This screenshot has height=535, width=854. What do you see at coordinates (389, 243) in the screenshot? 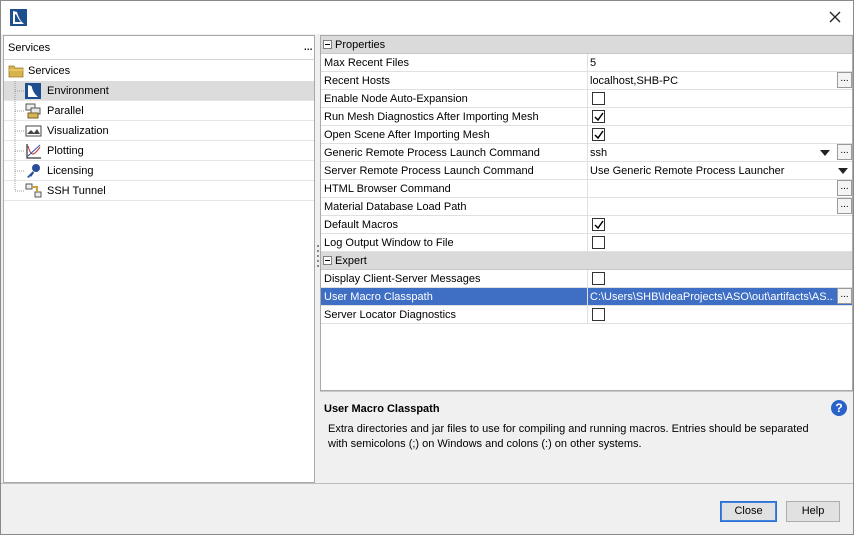
I see `property-name: Log Output Window to File` at bounding box center [389, 243].